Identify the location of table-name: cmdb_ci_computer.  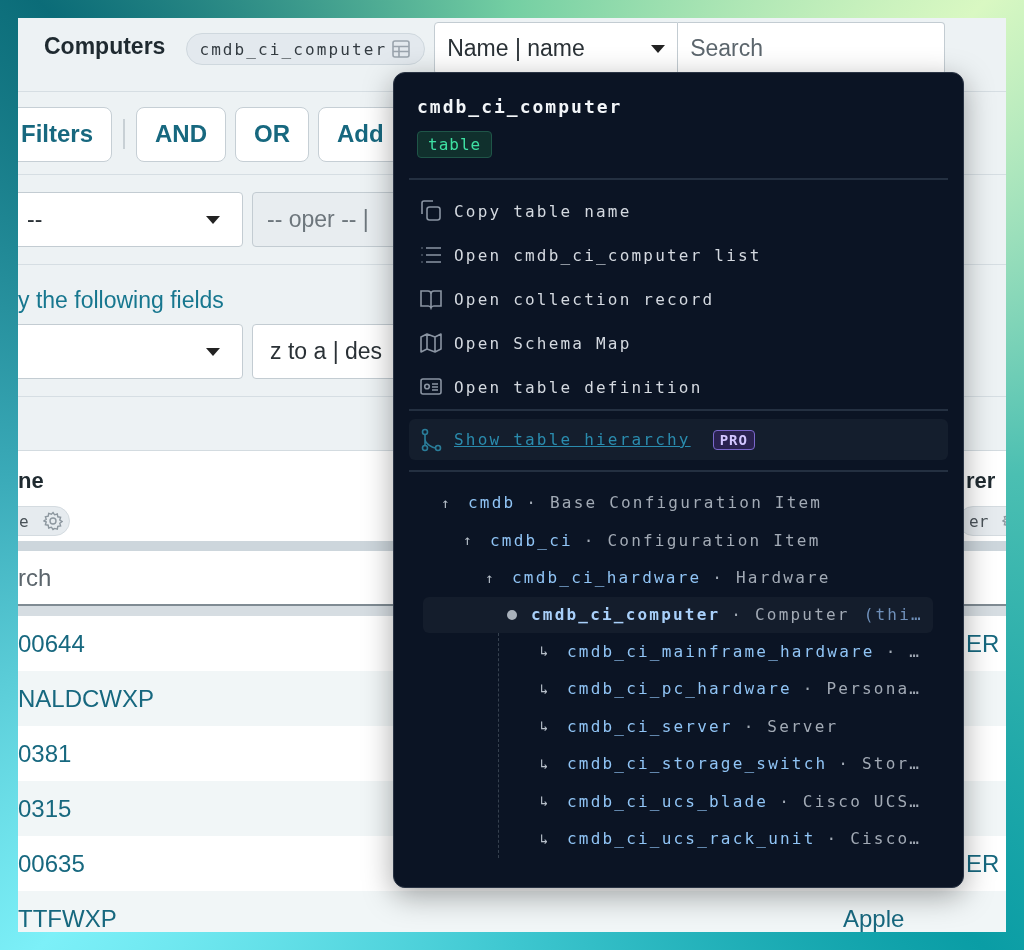
(626, 614).